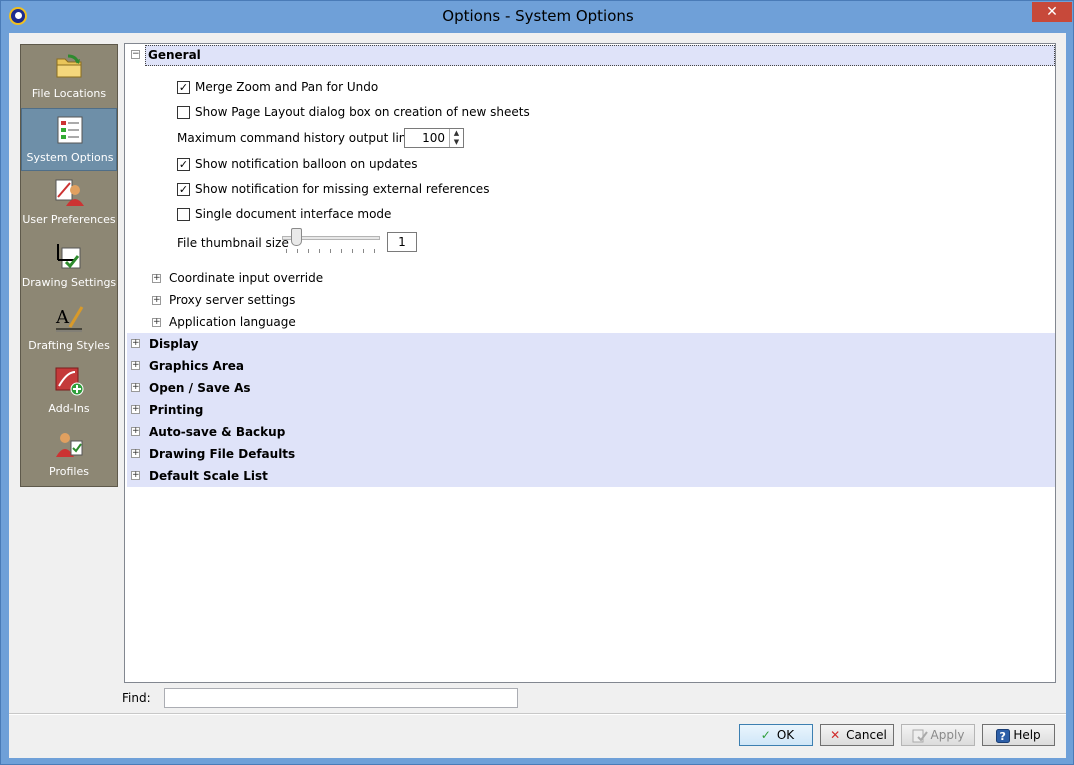  I want to click on window-title: Options - System Options, so click(538, 16).